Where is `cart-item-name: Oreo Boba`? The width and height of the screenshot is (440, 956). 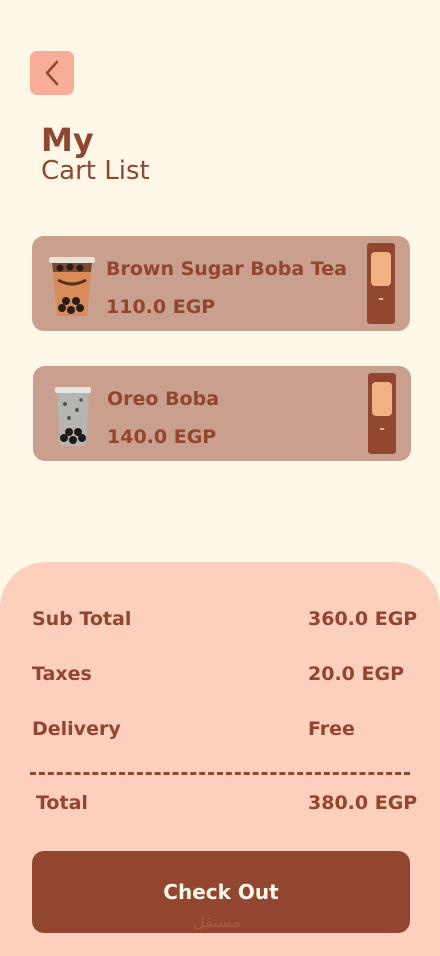
cart-item-name: Oreo Boba is located at coordinates (163, 399).